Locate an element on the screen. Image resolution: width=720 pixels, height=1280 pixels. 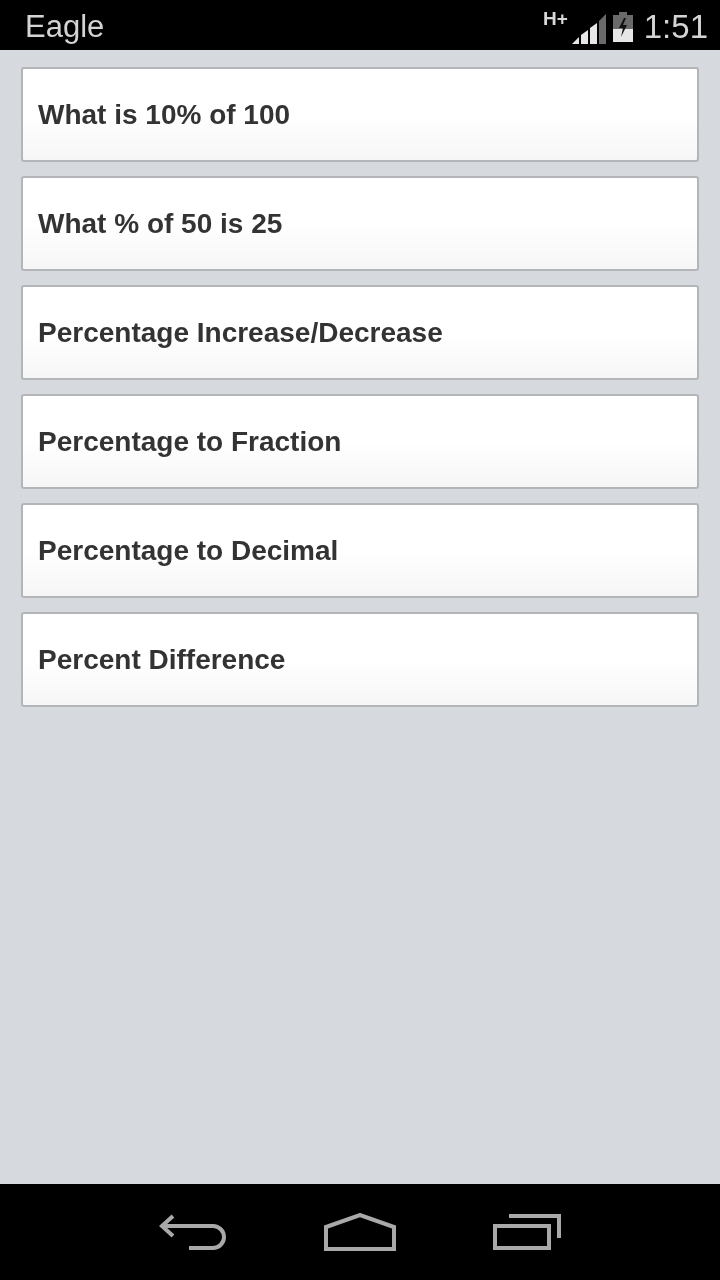
signal-icon is located at coordinates (588, 29).